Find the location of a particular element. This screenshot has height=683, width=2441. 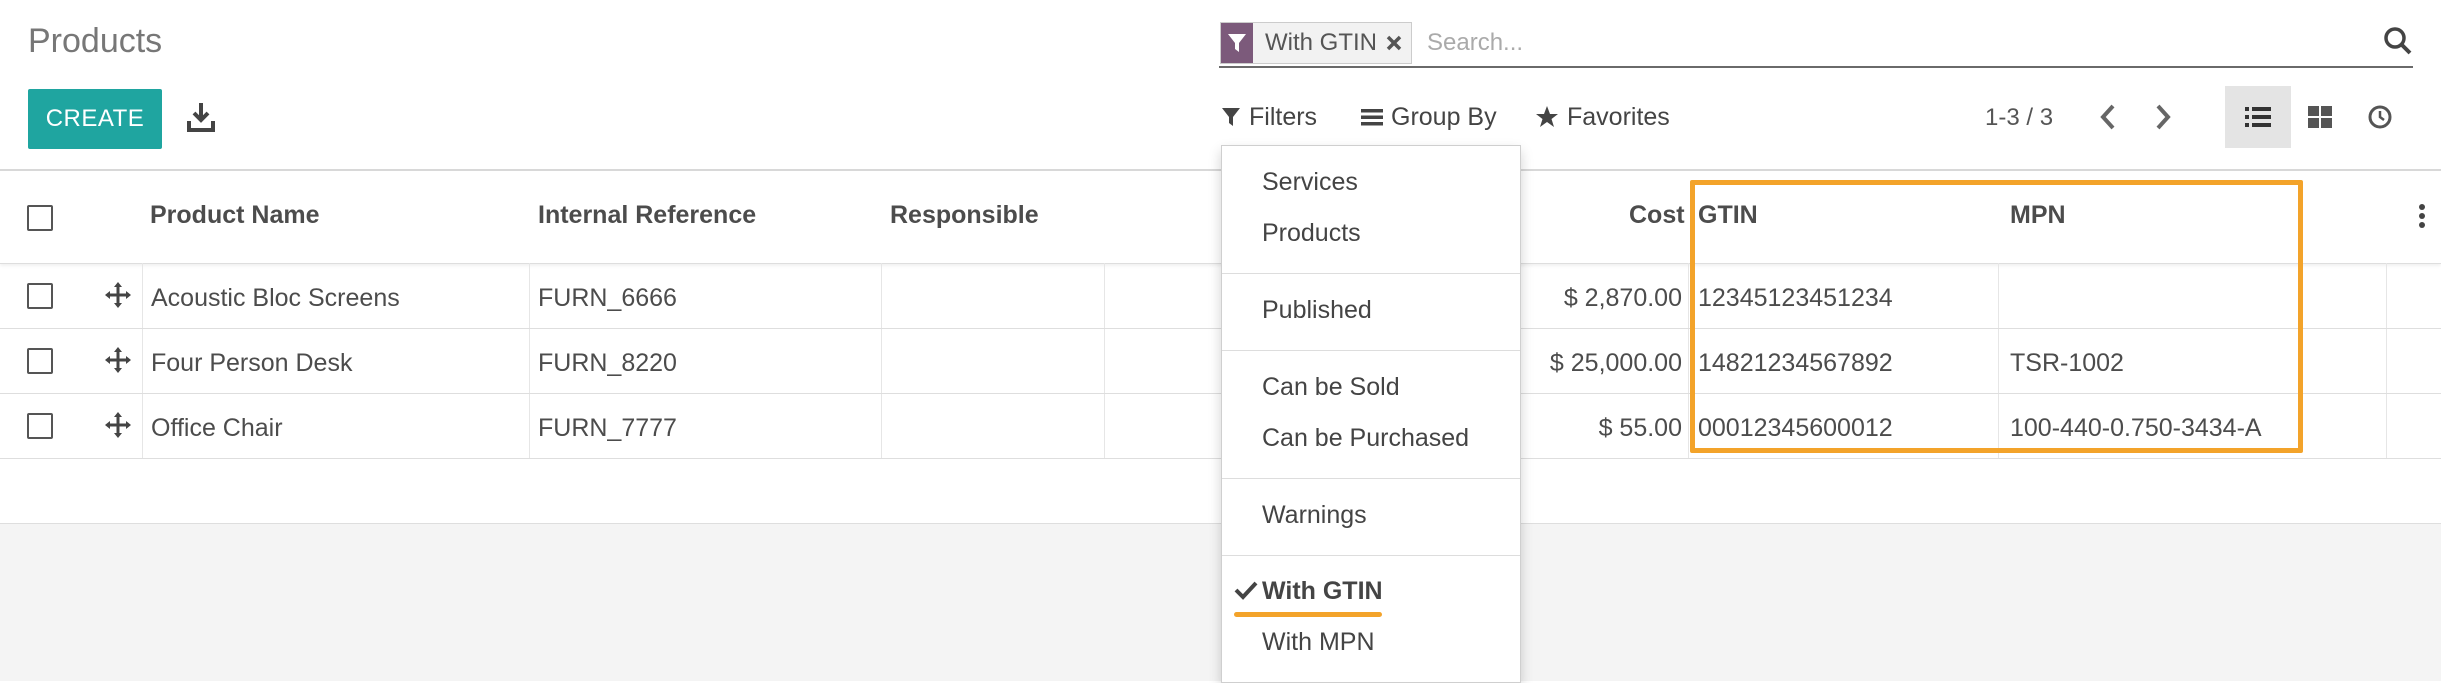

cell-cost: $ 25,000.00 is located at coordinates (1615, 363).